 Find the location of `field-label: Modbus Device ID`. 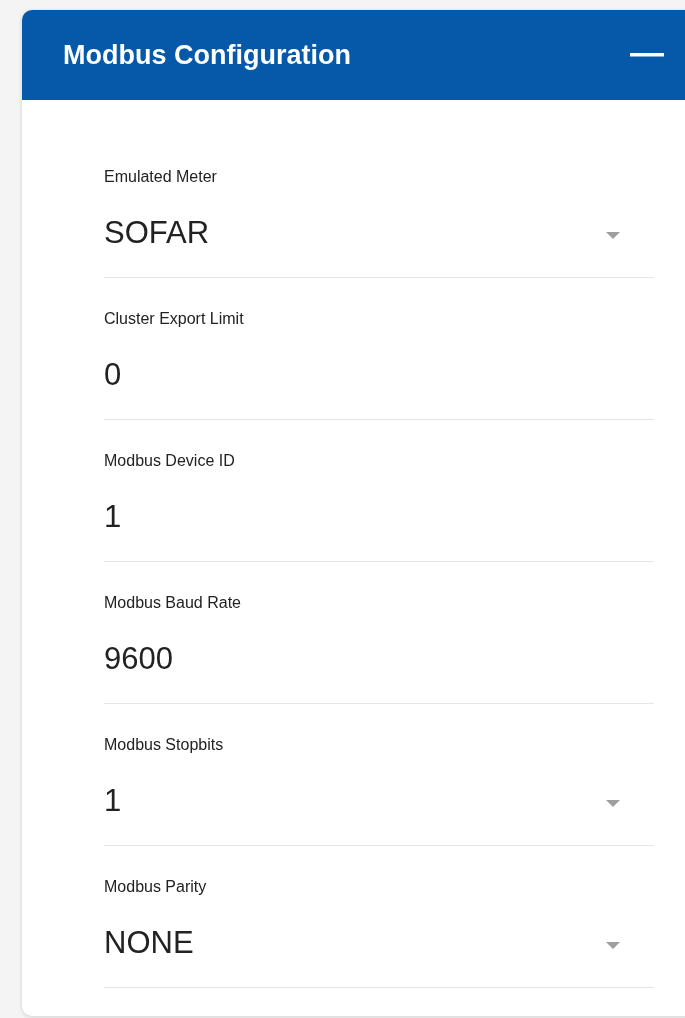

field-label: Modbus Device ID is located at coordinates (170, 461).